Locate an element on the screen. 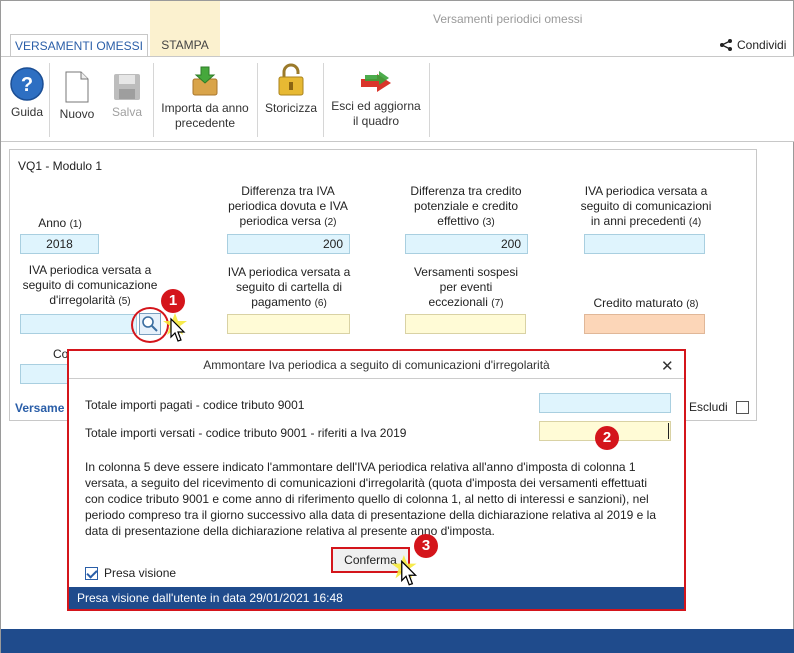  iva-irreg-line2: seguito di comunicazione is located at coordinates (90, 285).